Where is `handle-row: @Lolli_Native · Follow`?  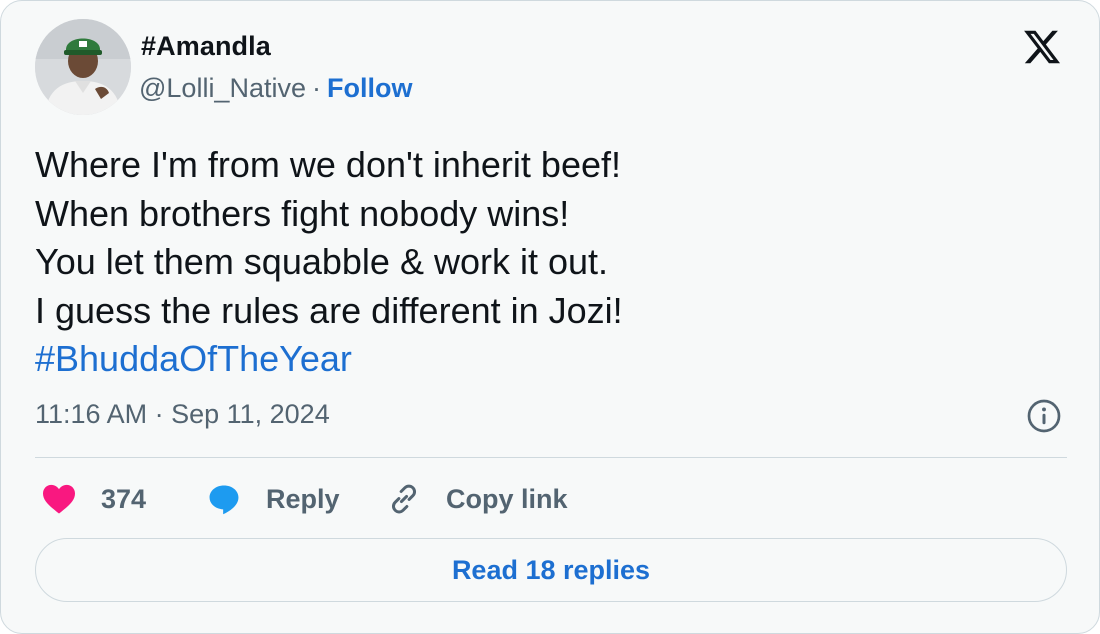
handle-row: @Lolli_Native · Follow is located at coordinates (275, 88).